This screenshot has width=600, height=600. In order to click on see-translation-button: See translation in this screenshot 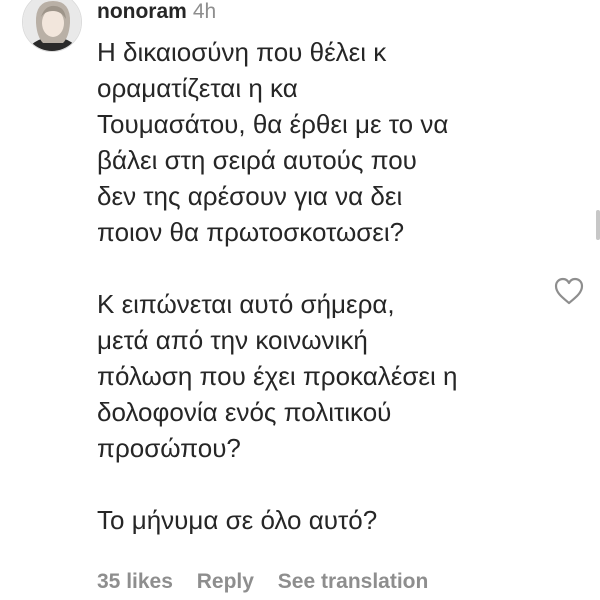, I will do `click(353, 581)`.